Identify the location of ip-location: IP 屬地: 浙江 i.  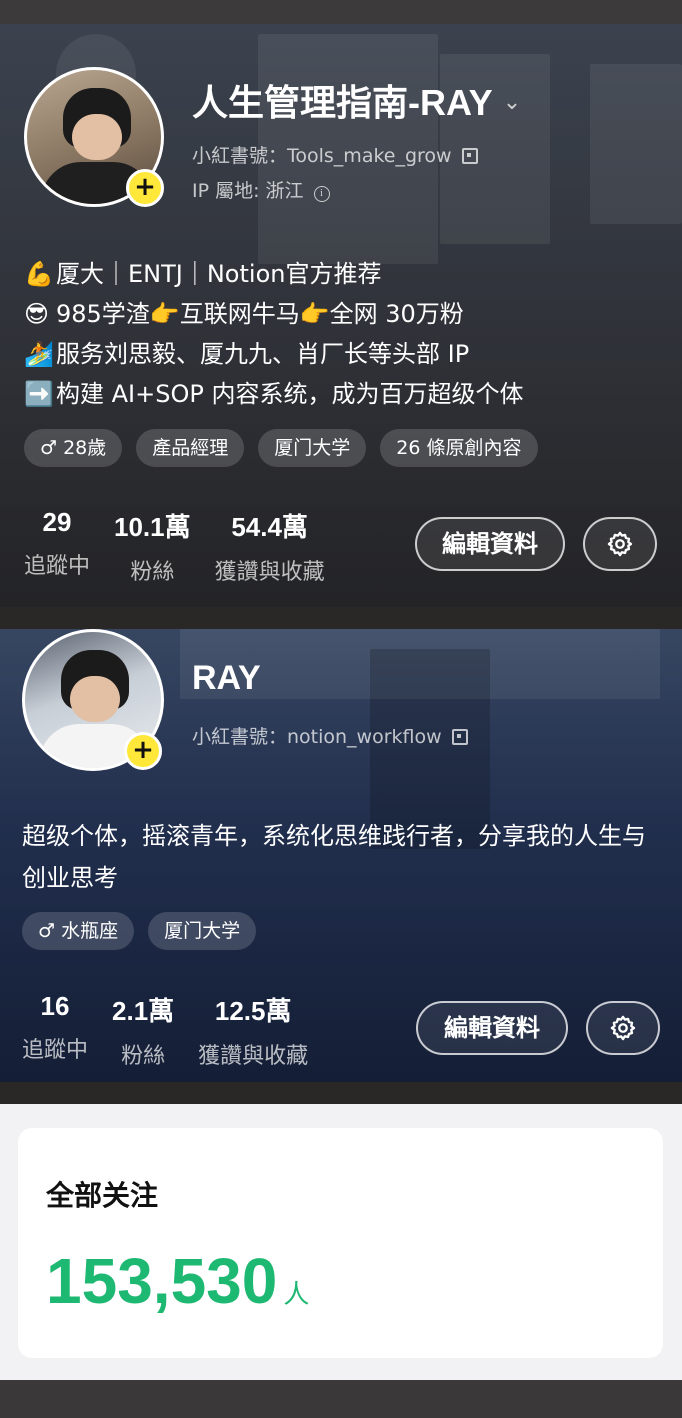
(261, 189).